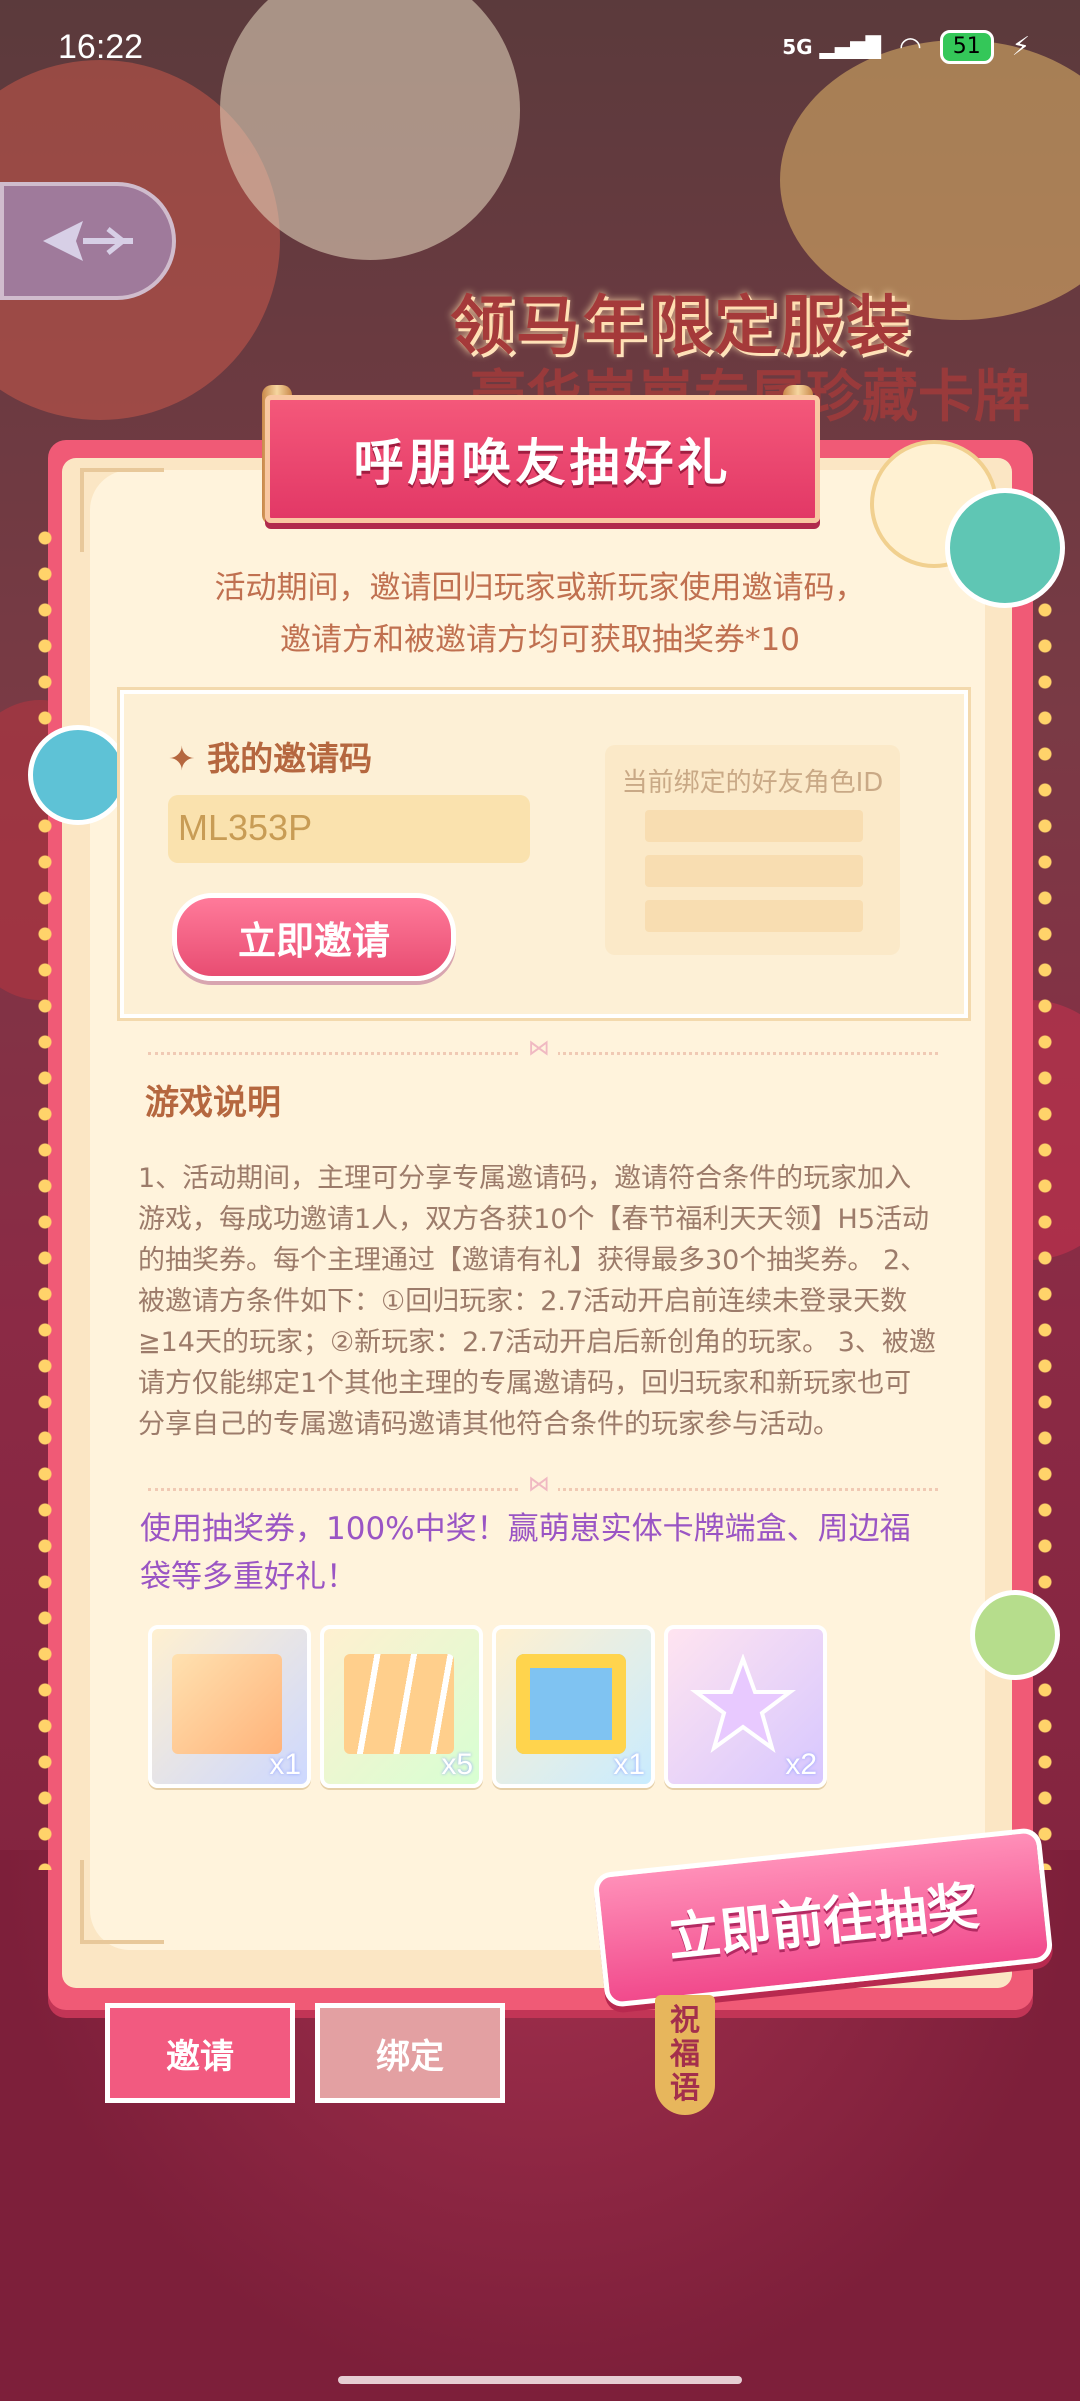 This screenshot has height=2401, width=1080. What do you see at coordinates (540, 614) in the screenshot?
I see `intro-text: 活动期间，邀请回归玩家或新玩家使用邀请码， 邀请方和被邀请方均可获取抽奖券*10` at bounding box center [540, 614].